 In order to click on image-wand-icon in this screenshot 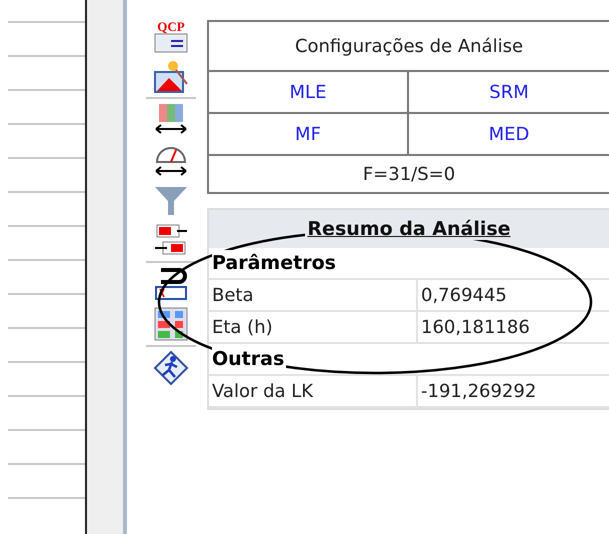, I will do `click(171, 76)`.